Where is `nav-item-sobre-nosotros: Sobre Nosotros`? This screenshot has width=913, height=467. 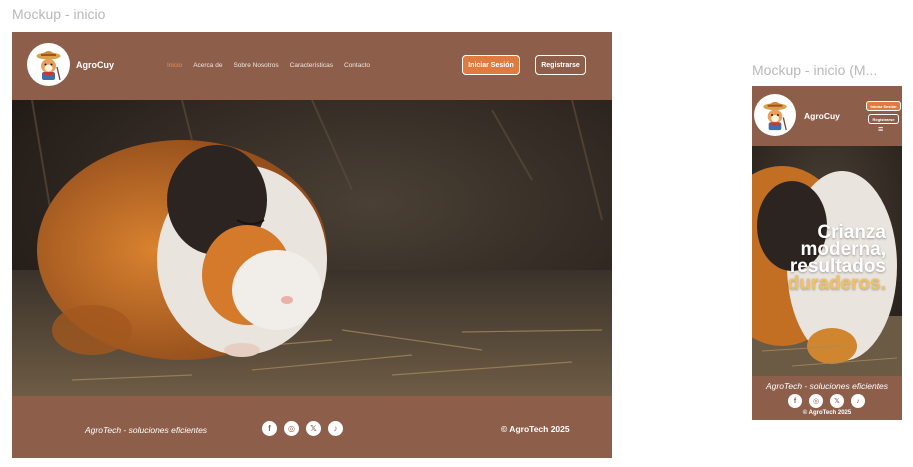 nav-item-sobre-nosotros: Sobre Nosotros is located at coordinates (255, 65).